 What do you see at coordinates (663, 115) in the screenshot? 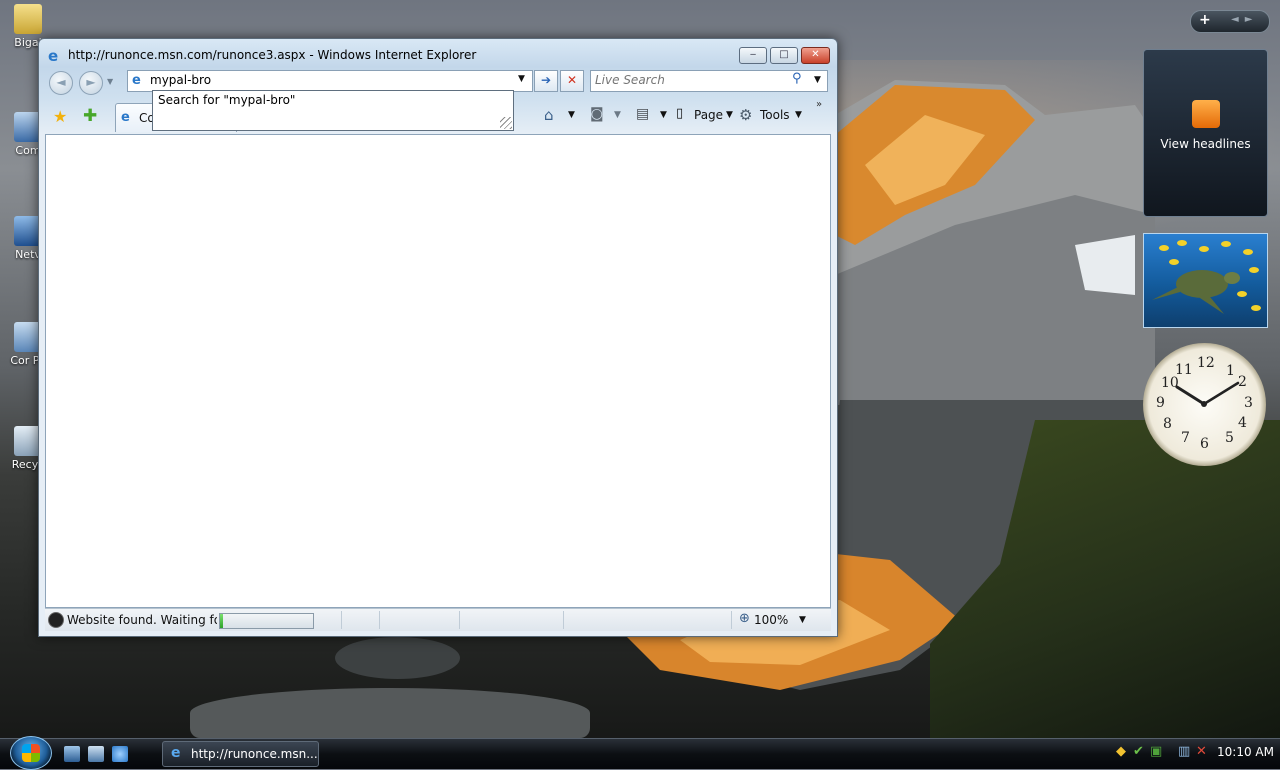
I see `print-dropdown-icon: ▼` at bounding box center [663, 115].